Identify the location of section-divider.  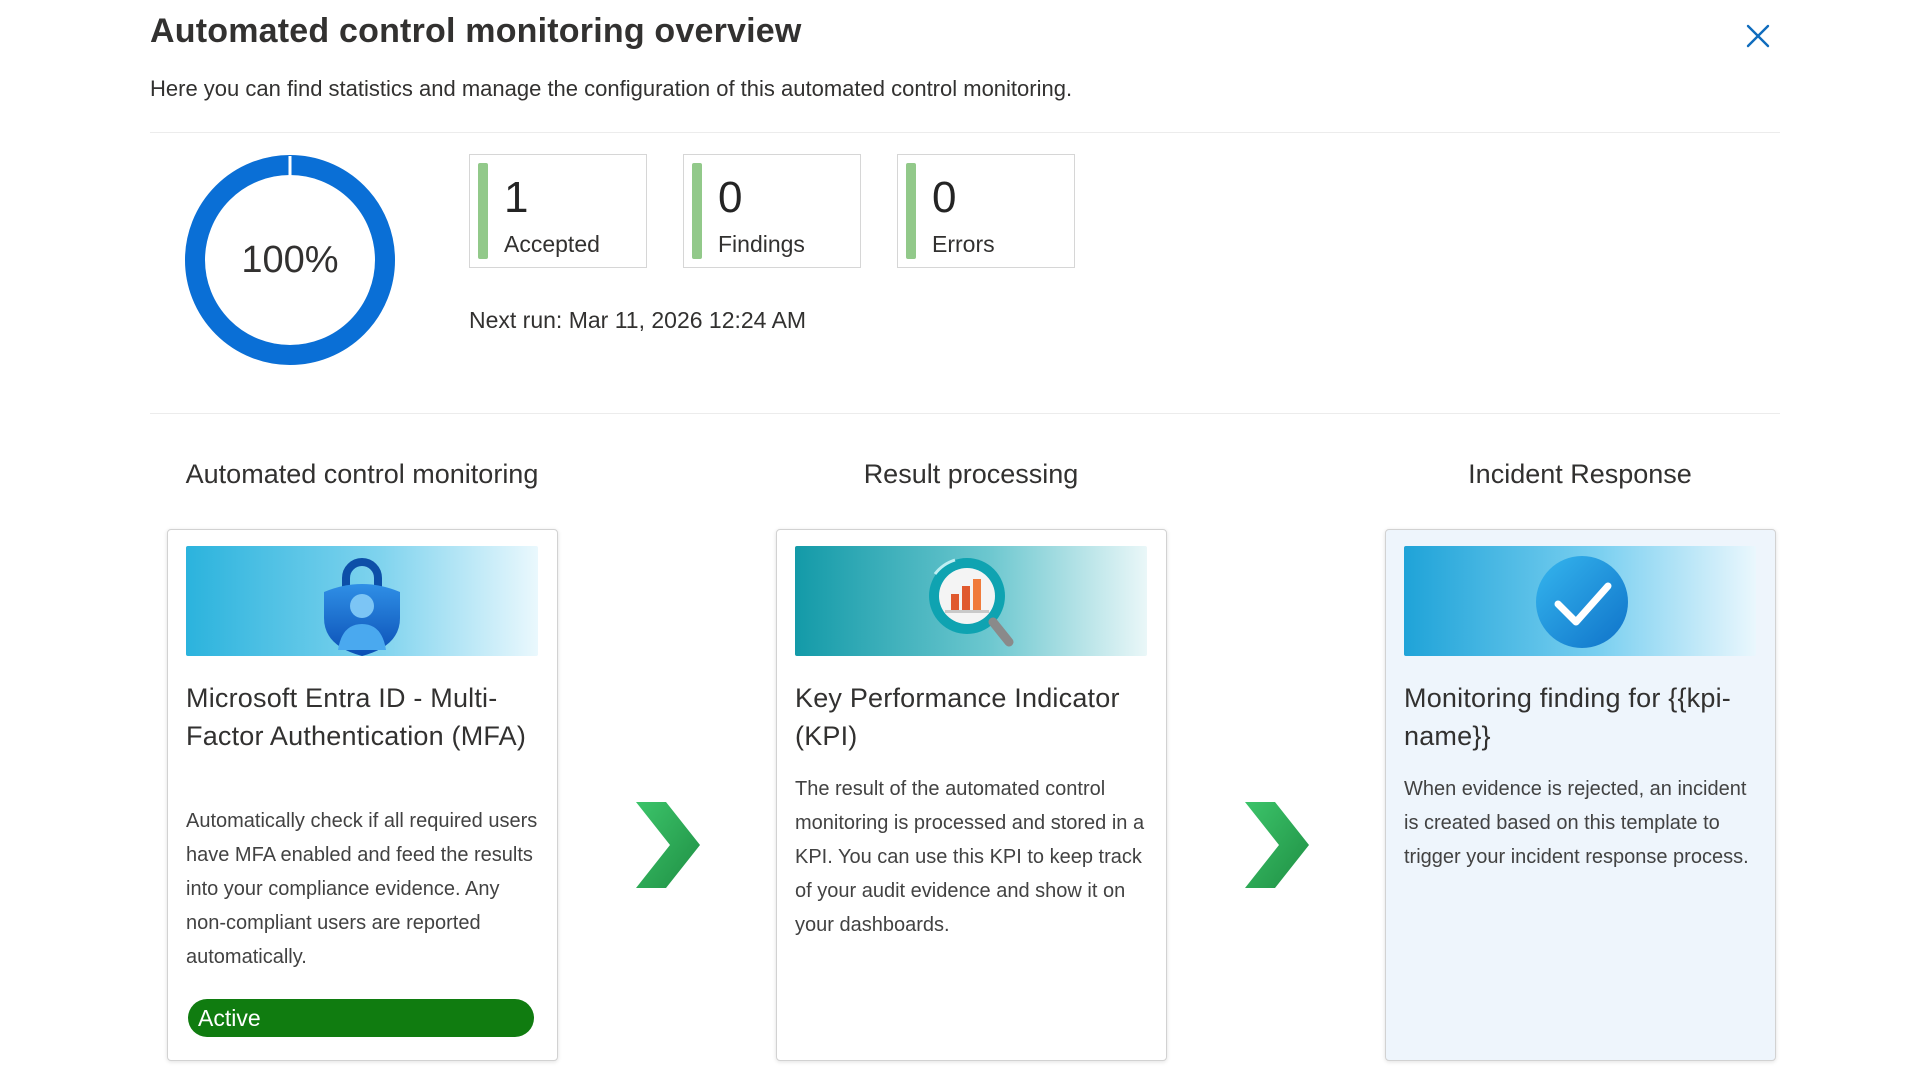
(965, 413).